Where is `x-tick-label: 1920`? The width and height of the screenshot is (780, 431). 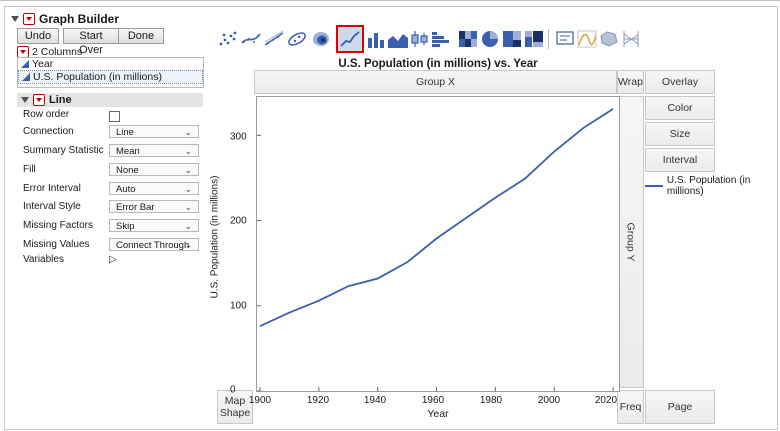
x-tick-label: 1920 is located at coordinates (318, 400).